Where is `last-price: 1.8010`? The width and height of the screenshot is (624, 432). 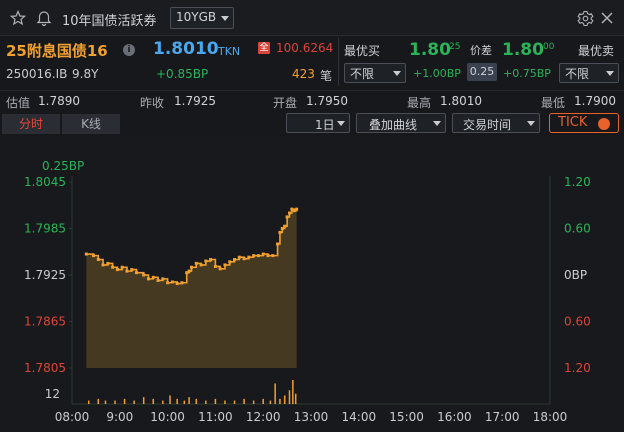
last-price: 1.8010 is located at coordinates (186, 49).